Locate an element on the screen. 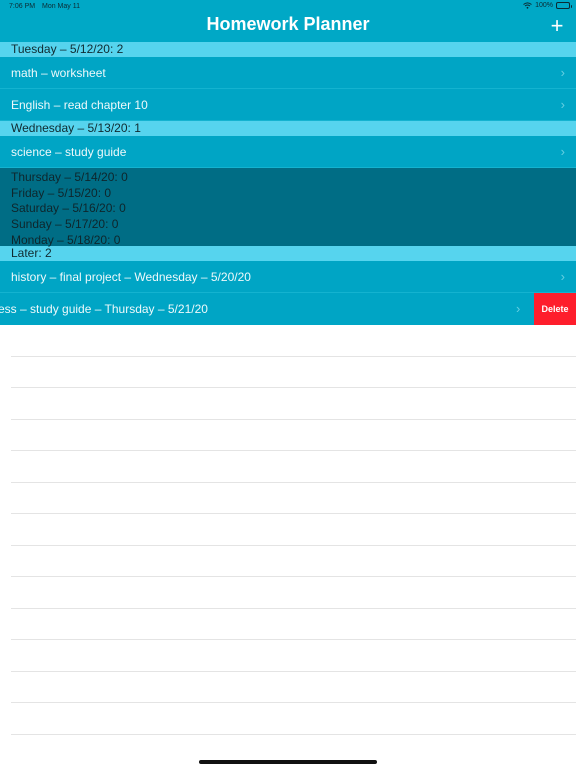 The image size is (576, 768). section-header-tuesday: Tuesday – 5/12/20: 2 is located at coordinates (288, 49).